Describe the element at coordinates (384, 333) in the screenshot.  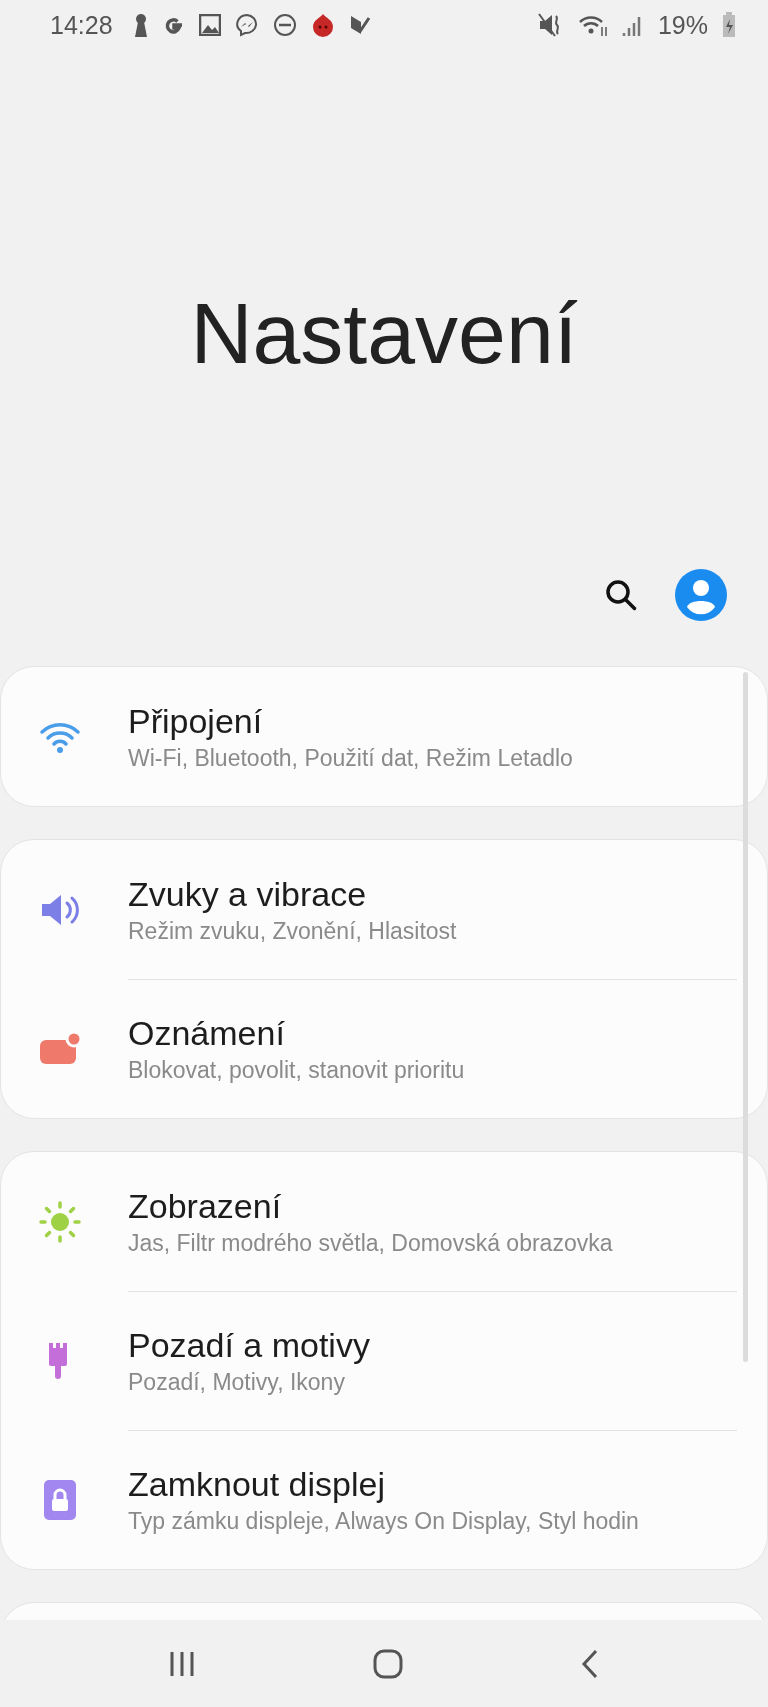
I see `page-title: Nastavení` at that location.